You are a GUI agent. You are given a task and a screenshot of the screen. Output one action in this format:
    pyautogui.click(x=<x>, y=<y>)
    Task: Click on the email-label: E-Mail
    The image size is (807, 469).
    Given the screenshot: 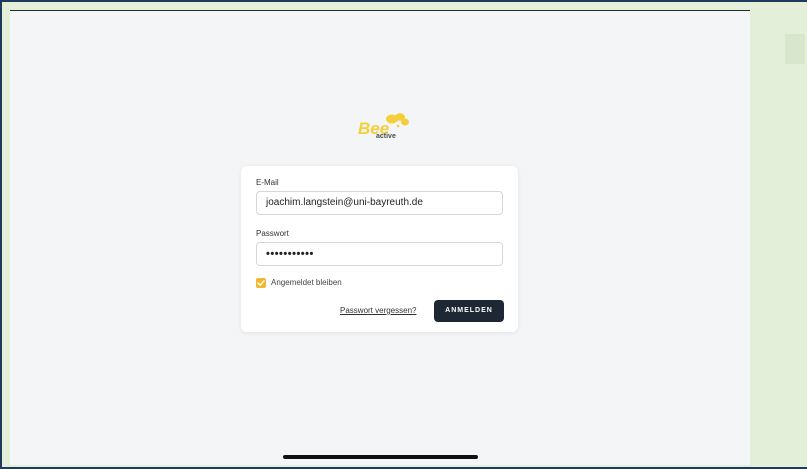 What is the action you would take?
    pyautogui.click(x=267, y=182)
    